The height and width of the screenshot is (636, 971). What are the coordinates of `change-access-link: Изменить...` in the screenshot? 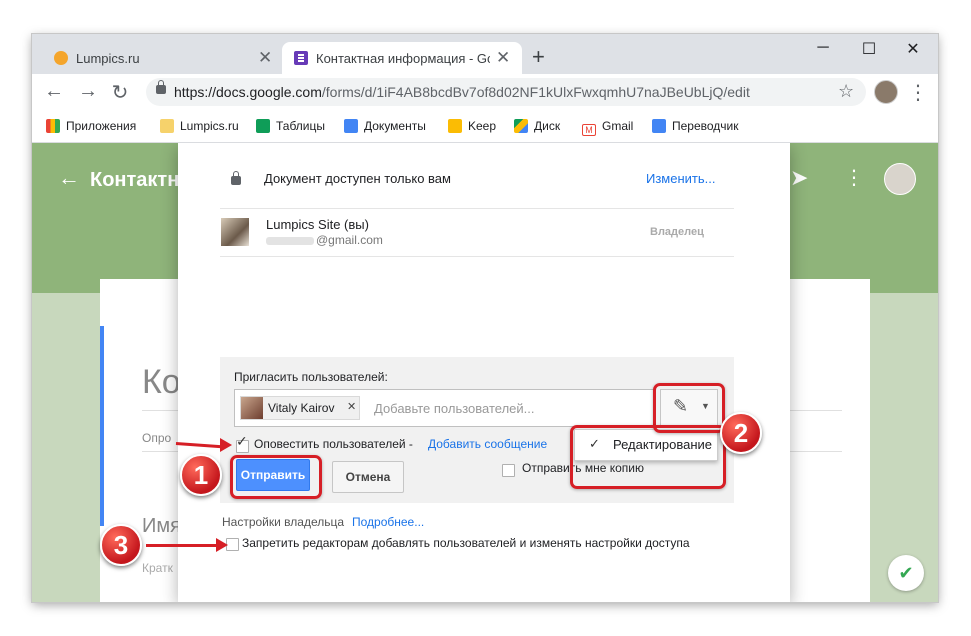 It's located at (680, 178).